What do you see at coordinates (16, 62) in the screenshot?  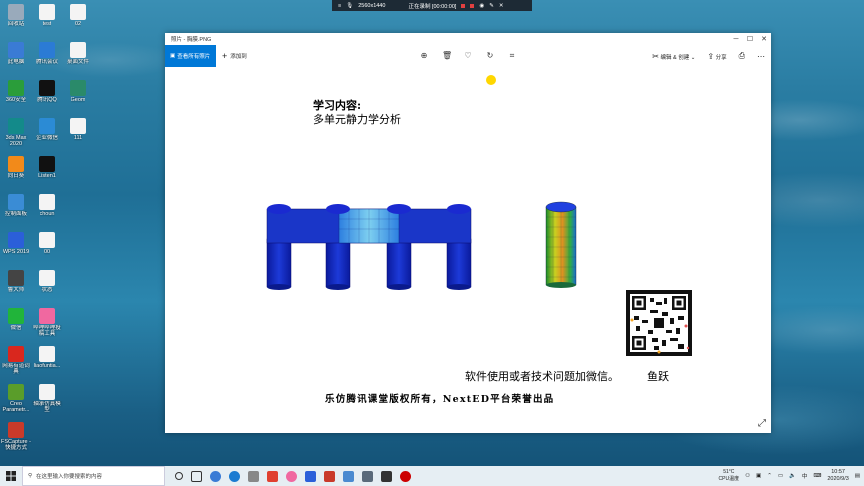 I see `desktop-icon-label: 此电脑` at bounding box center [16, 62].